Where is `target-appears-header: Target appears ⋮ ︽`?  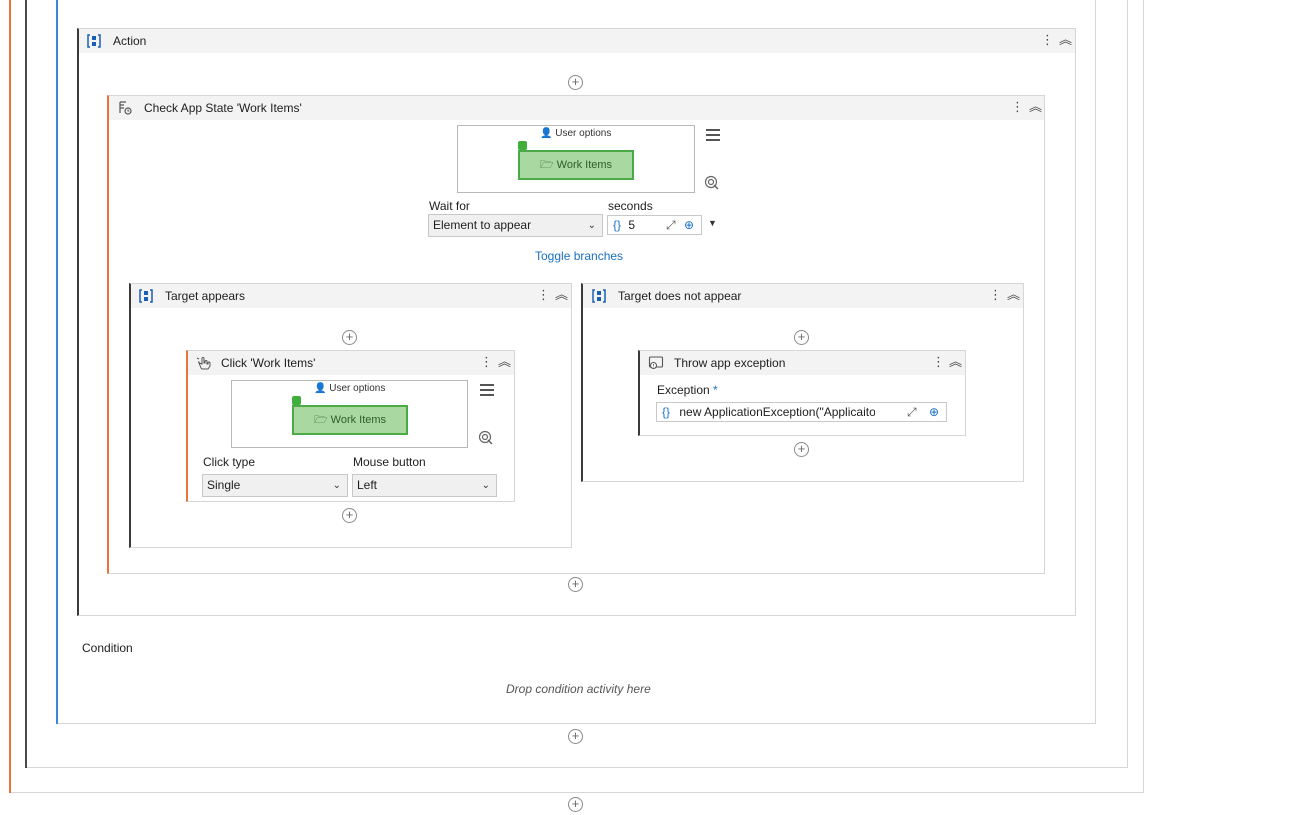 target-appears-header: Target appears ⋮ ︽ is located at coordinates (351, 296).